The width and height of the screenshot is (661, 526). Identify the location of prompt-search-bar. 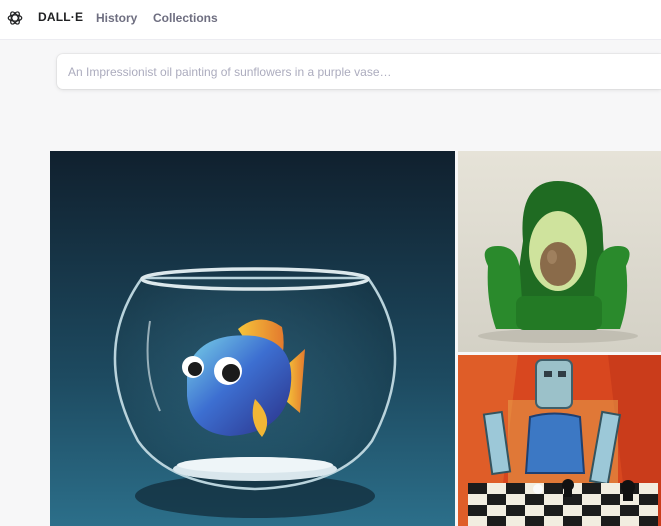
(359, 71).